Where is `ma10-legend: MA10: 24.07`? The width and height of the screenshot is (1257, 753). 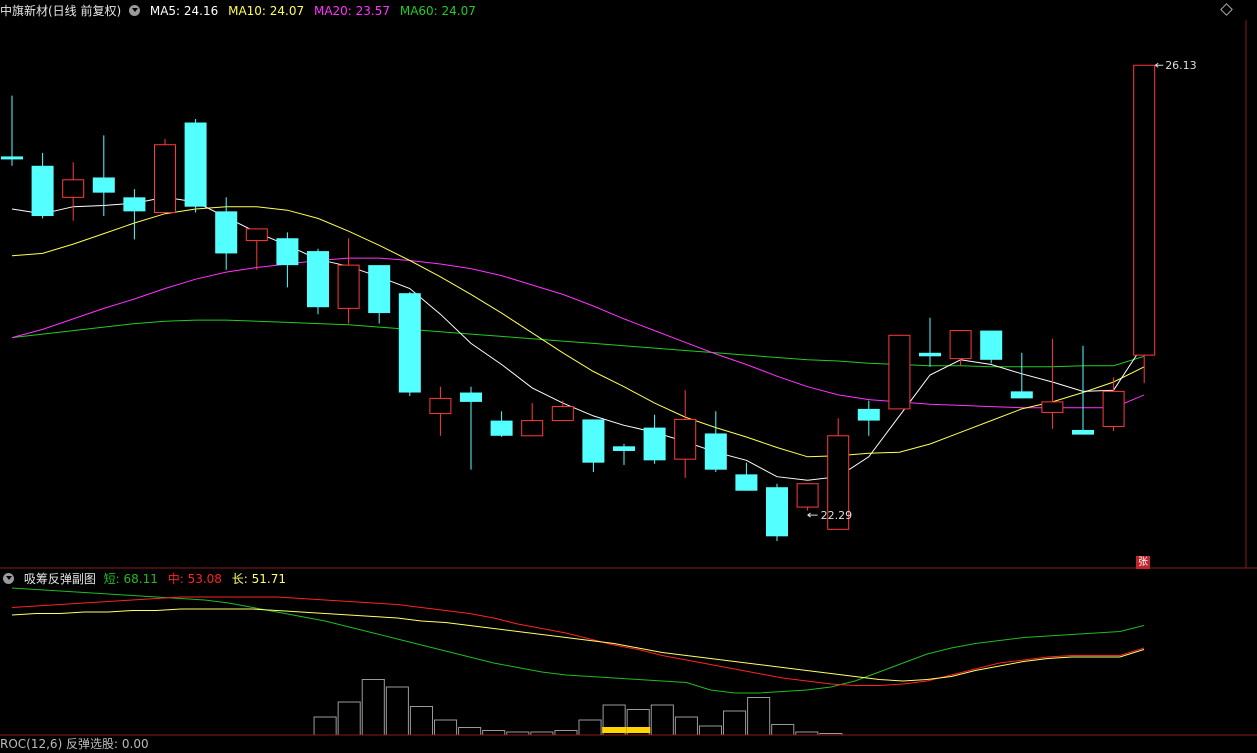
ma10-legend: MA10: 24.07 is located at coordinates (266, 11).